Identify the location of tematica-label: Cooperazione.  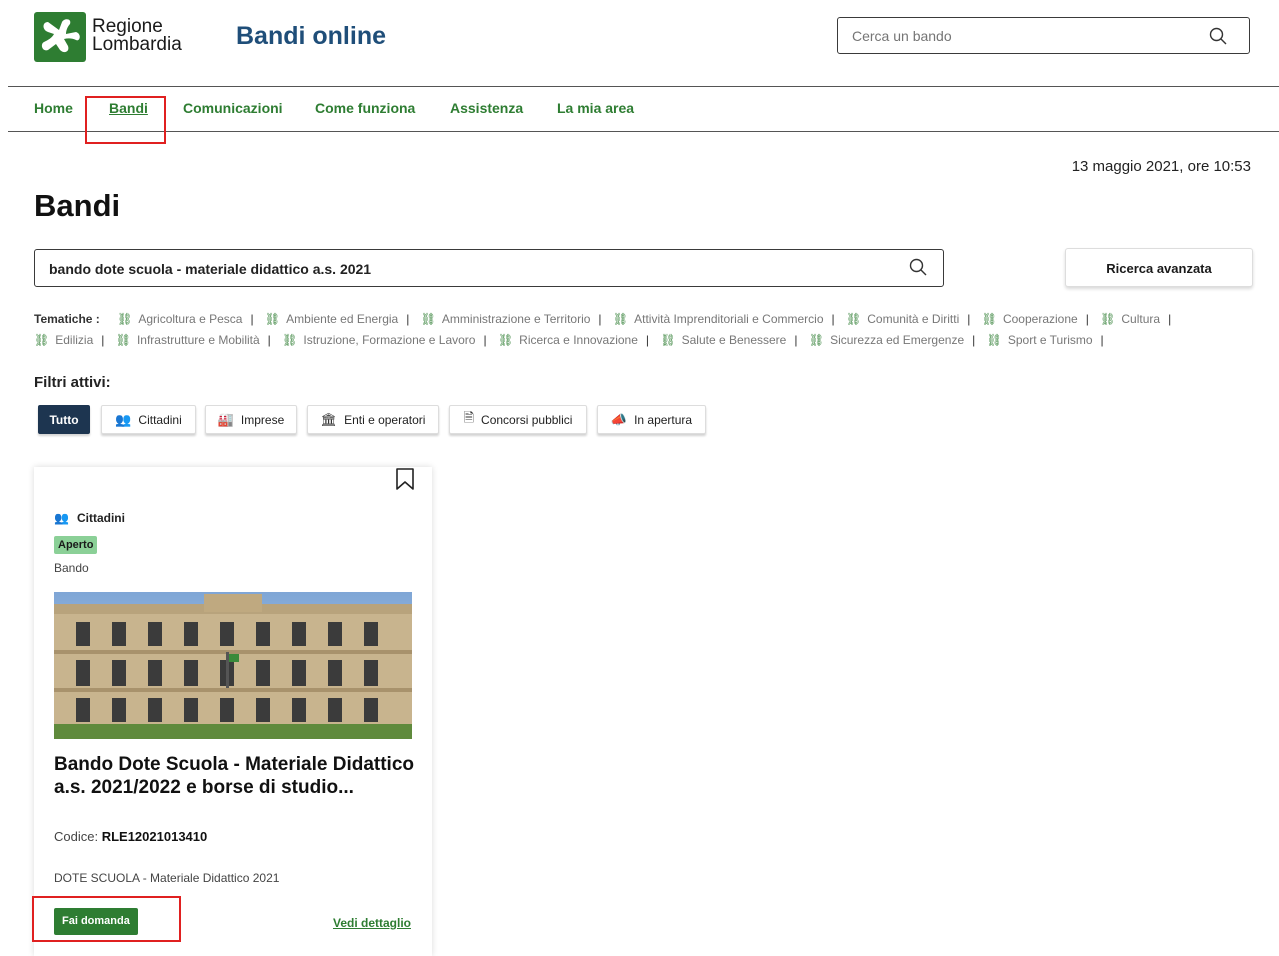
(1040, 319).